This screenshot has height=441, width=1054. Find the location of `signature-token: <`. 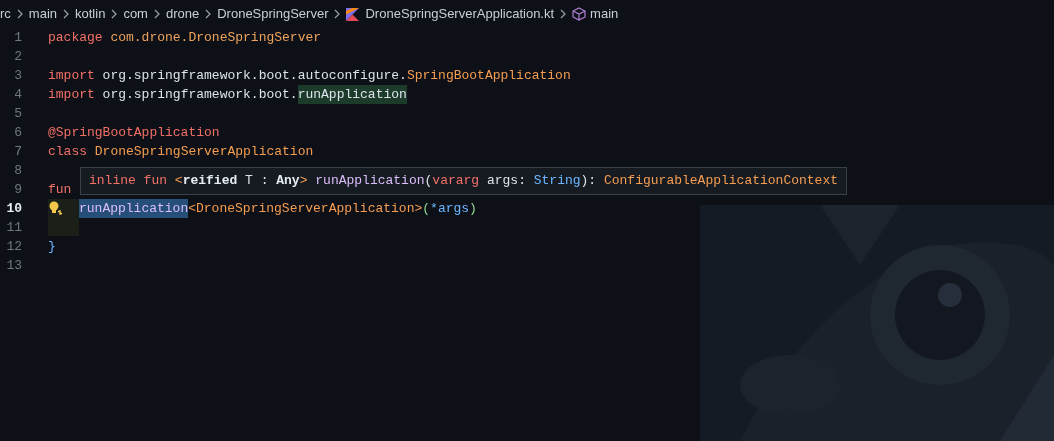

signature-token: < is located at coordinates (178, 181).